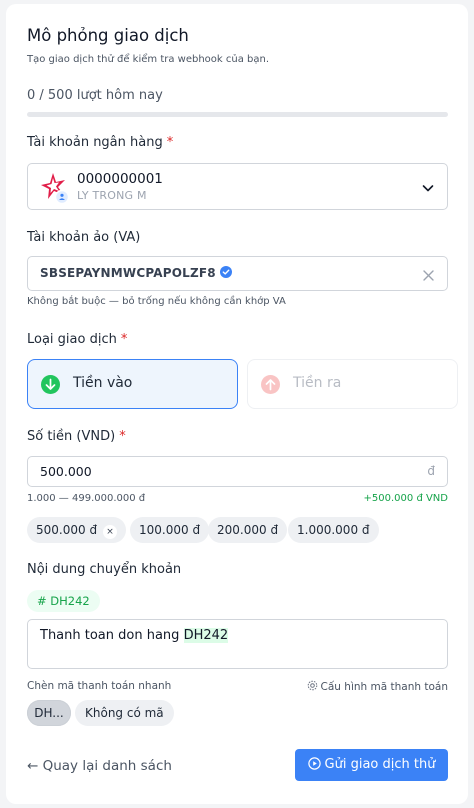  What do you see at coordinates (112, 195) in the screenshot?
I see `bank-account-holder: LY TRONG M` at bounding box center [112, 195].